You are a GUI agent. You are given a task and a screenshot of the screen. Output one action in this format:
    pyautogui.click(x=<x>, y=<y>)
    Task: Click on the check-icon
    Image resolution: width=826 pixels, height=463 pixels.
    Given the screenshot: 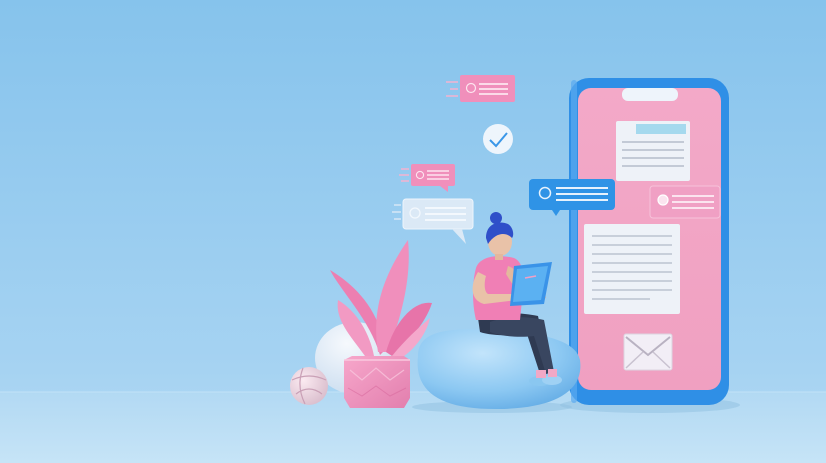 What is the action you would take?
    pyautogui.click(x=498, y=139)
    